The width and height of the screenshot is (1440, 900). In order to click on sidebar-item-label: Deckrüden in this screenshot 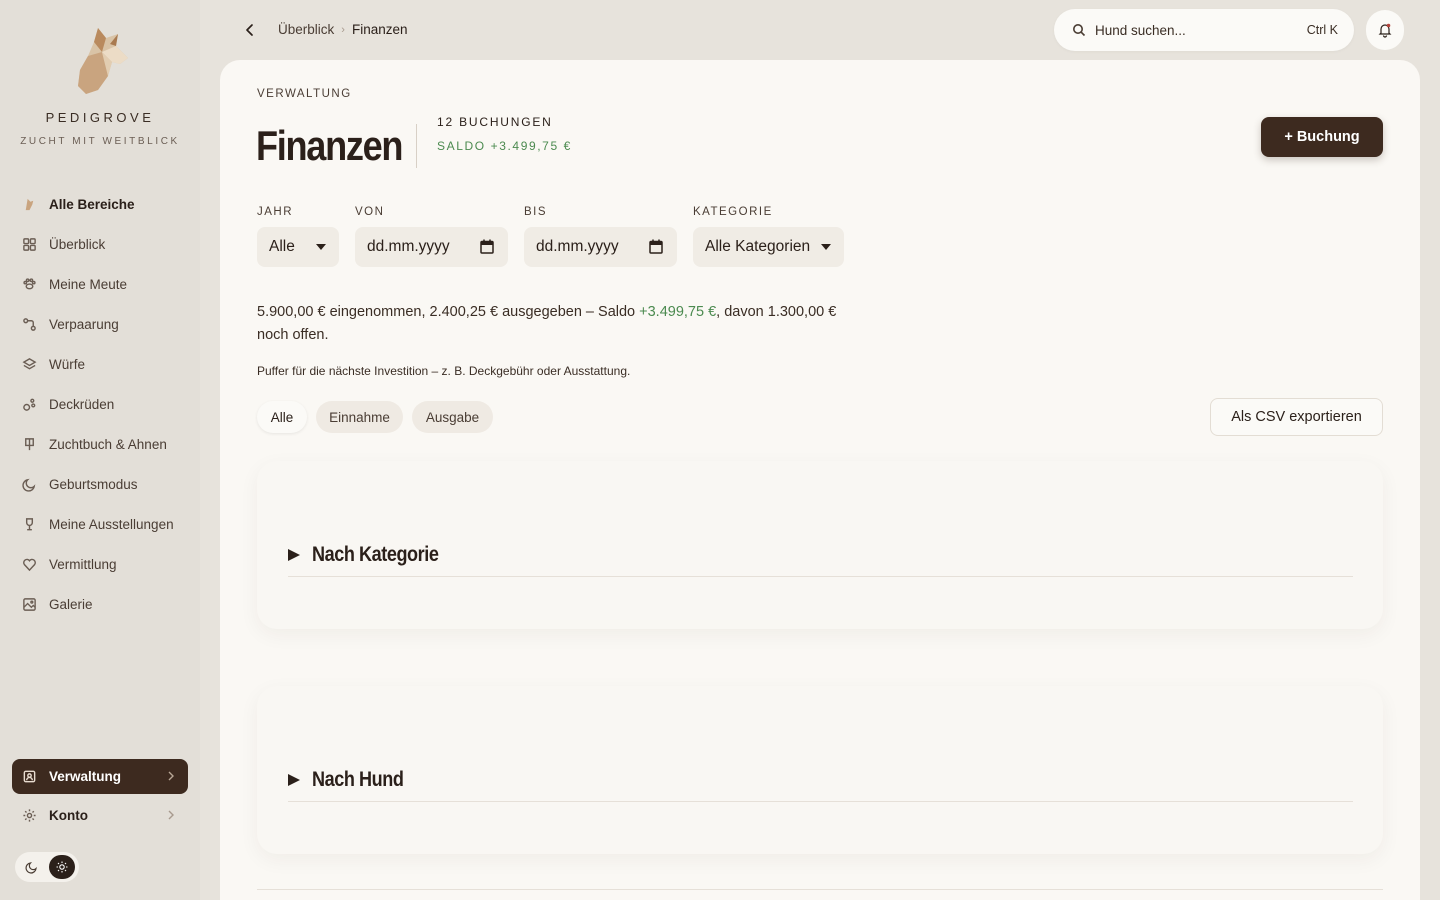, I will do `click(82, 404)`.